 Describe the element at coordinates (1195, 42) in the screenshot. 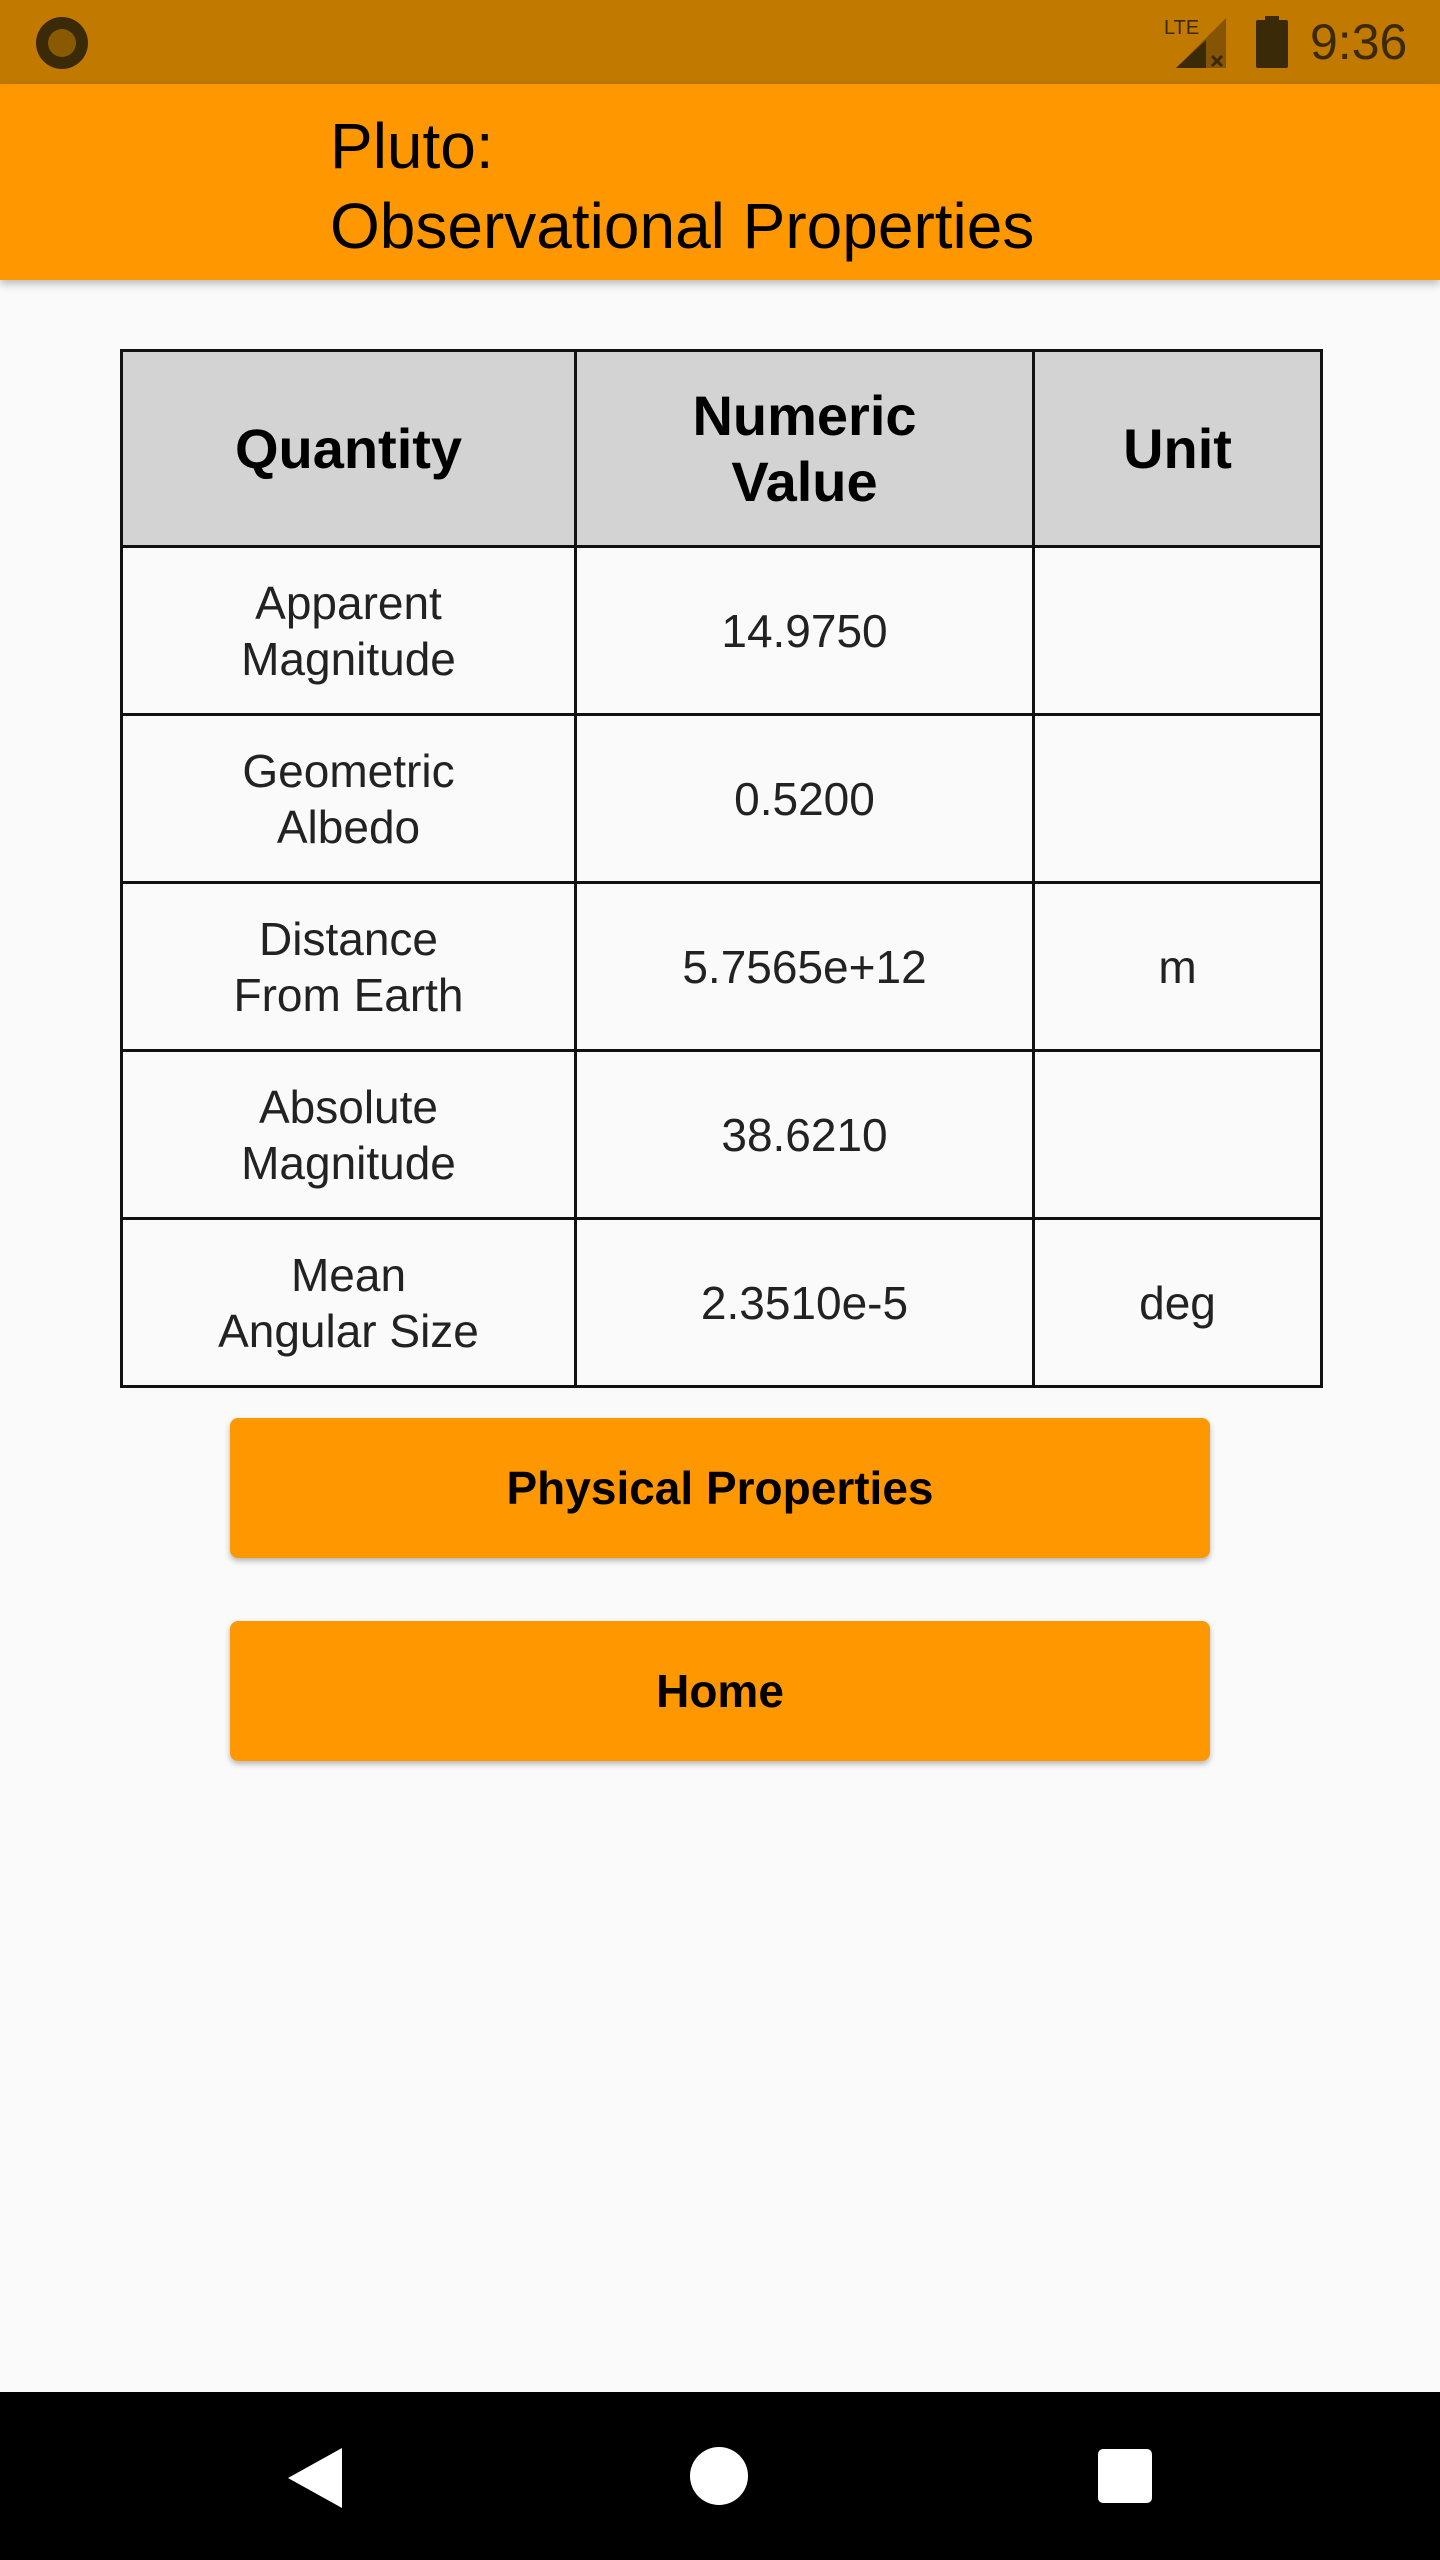

I see `lte-signal-icon: LTE` at that location.